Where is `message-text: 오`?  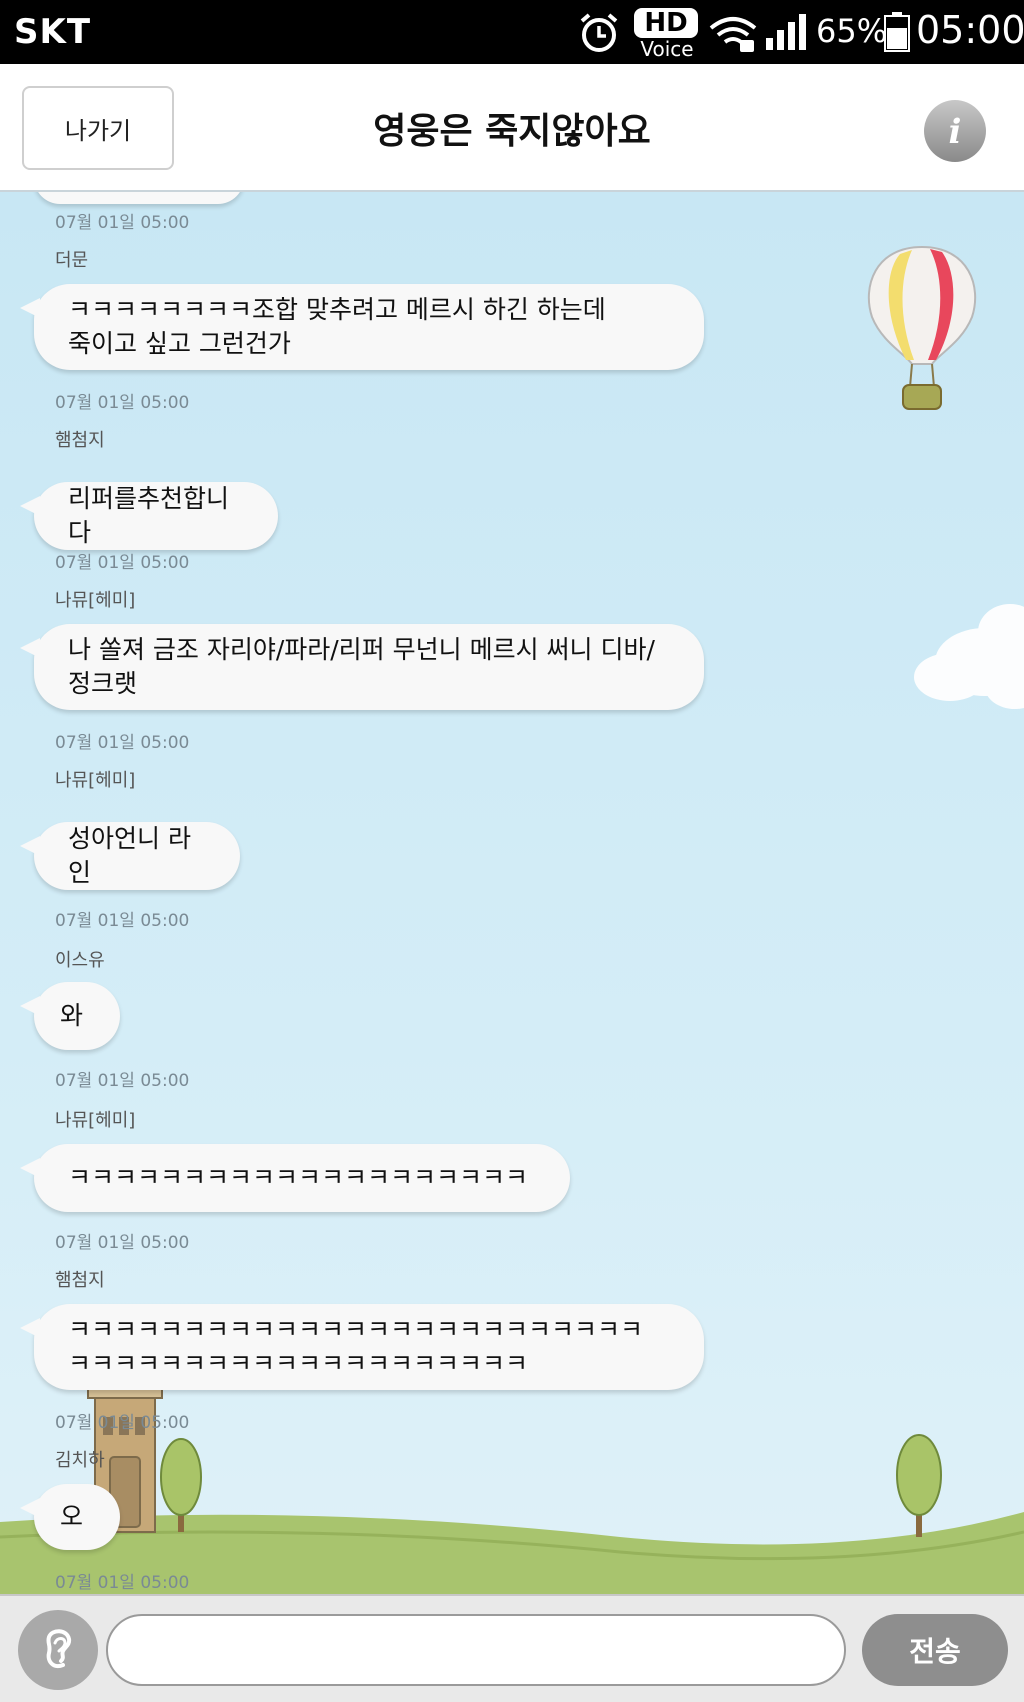
message-text: 오 is located at coordinates (72, 1516).